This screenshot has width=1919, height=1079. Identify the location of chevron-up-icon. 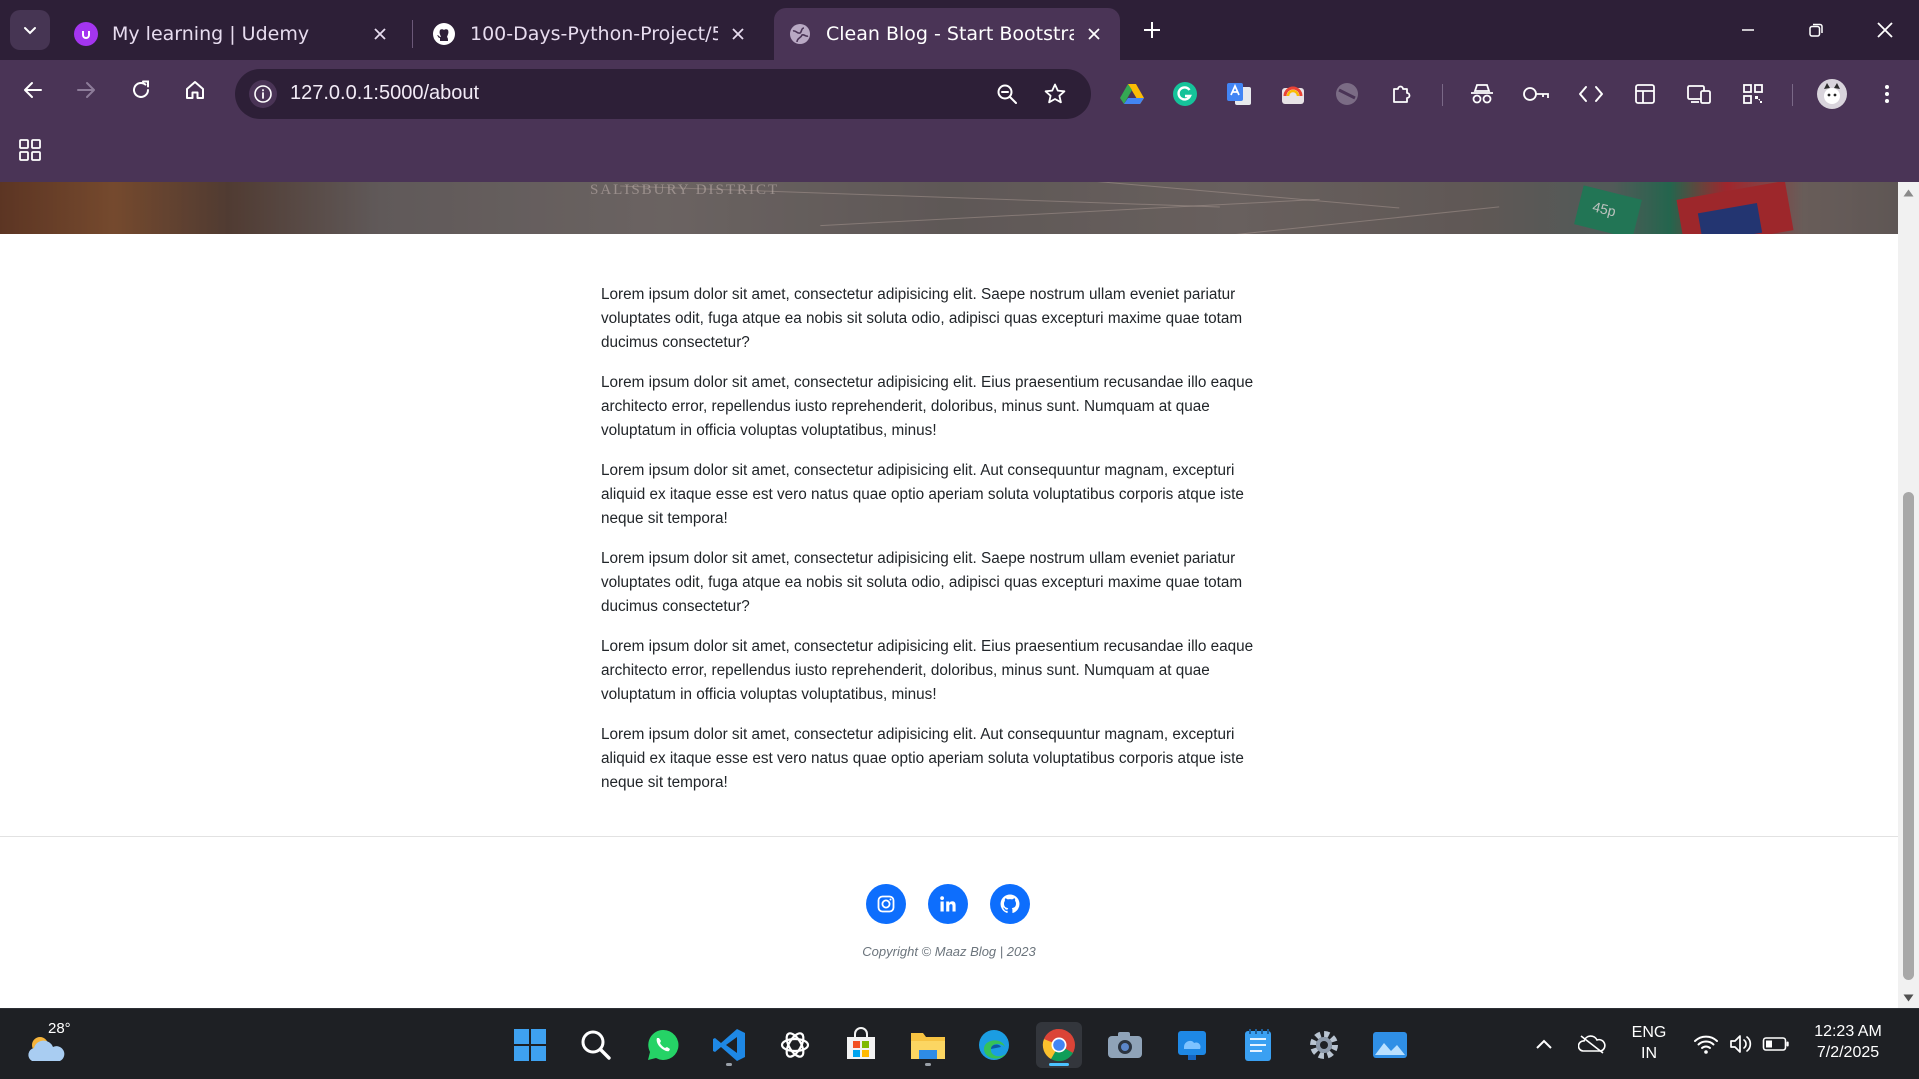
(1544, 1044).